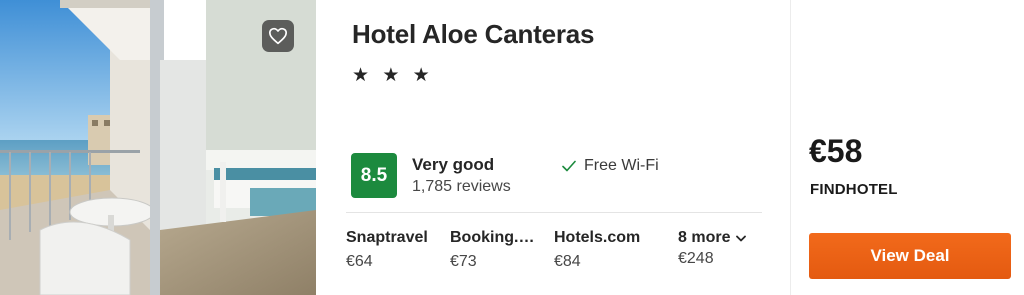 This screenshot has height=295, width=1024. Describe the element at coordinates (569, 166) in the screenshot. I see `checkmark-icon` at that location.